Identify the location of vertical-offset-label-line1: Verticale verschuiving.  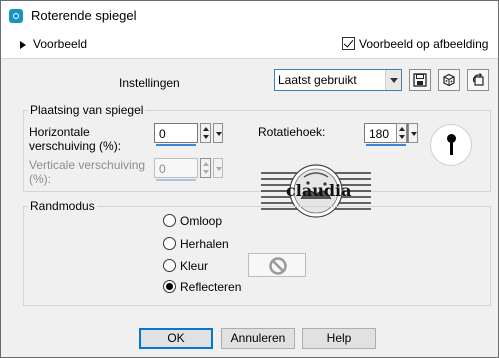
(87, 165).